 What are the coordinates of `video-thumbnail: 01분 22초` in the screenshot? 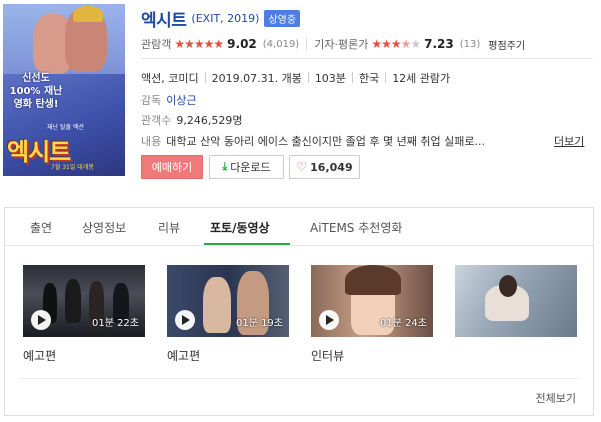 It's located at (84, 301).